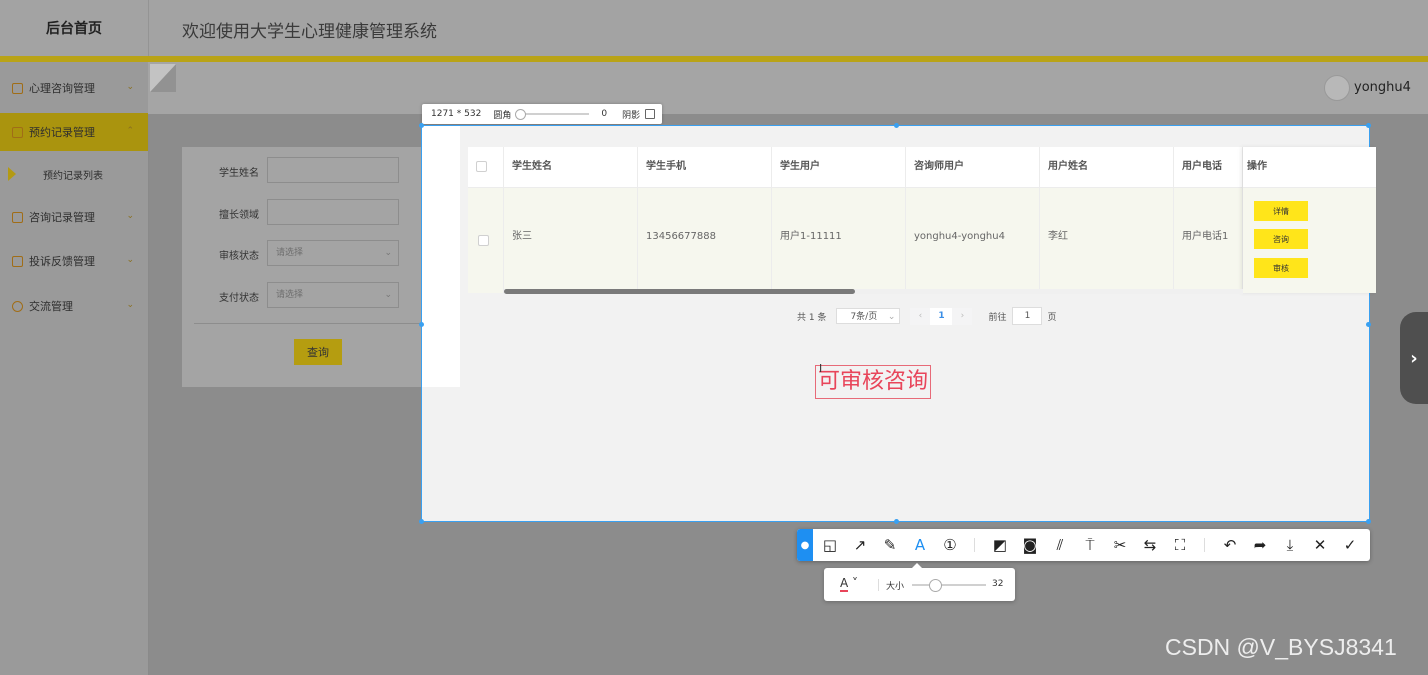  What do you see at coordinates (1382, 87) in the screenshot?
I see `username: yonghu4` at bounding box center [1382, 87].